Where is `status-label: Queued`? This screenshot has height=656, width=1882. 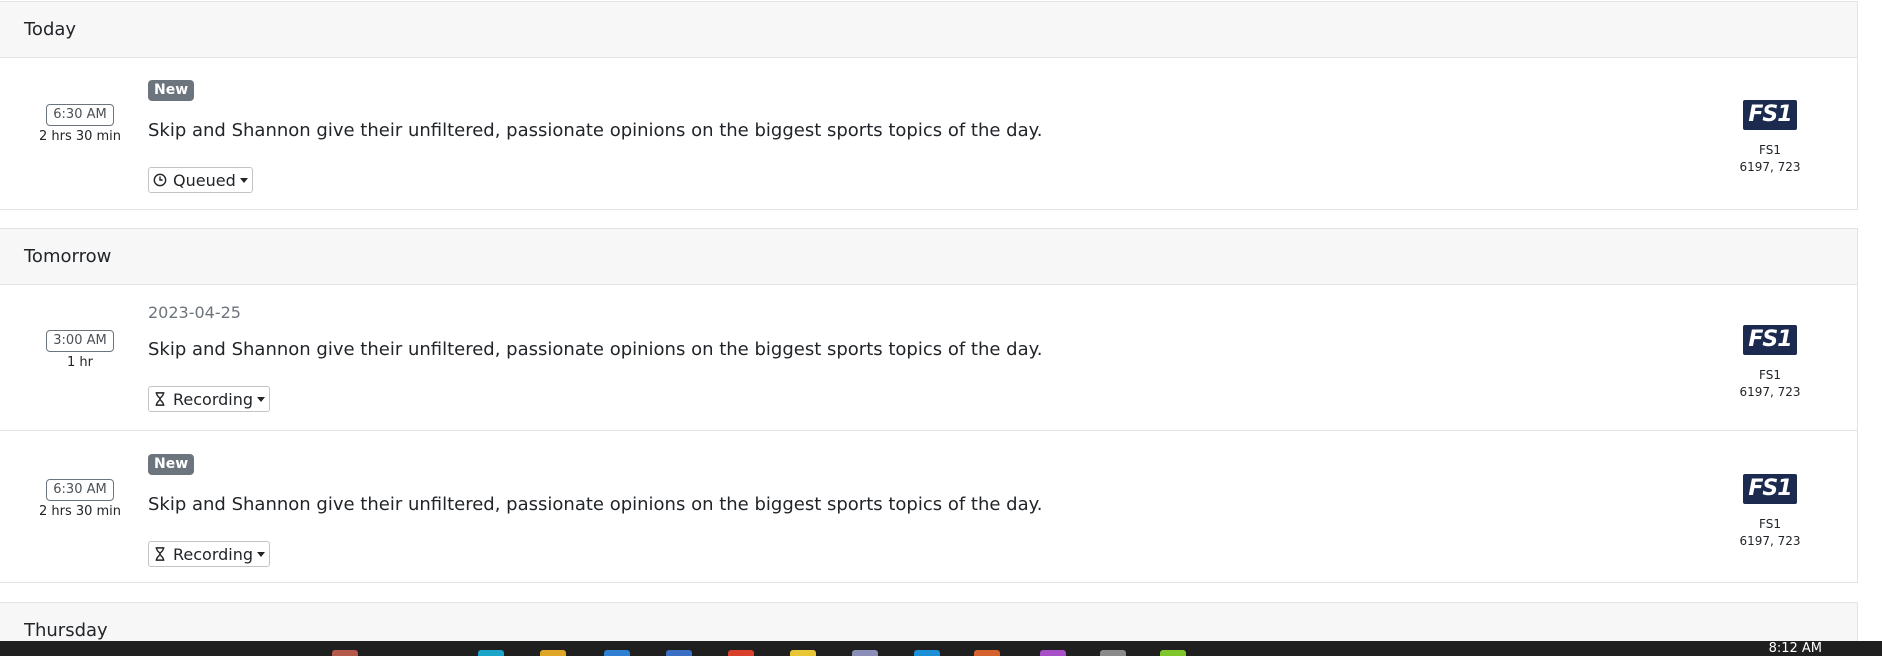 status-label: Queued is located at coordinates (204, 180).